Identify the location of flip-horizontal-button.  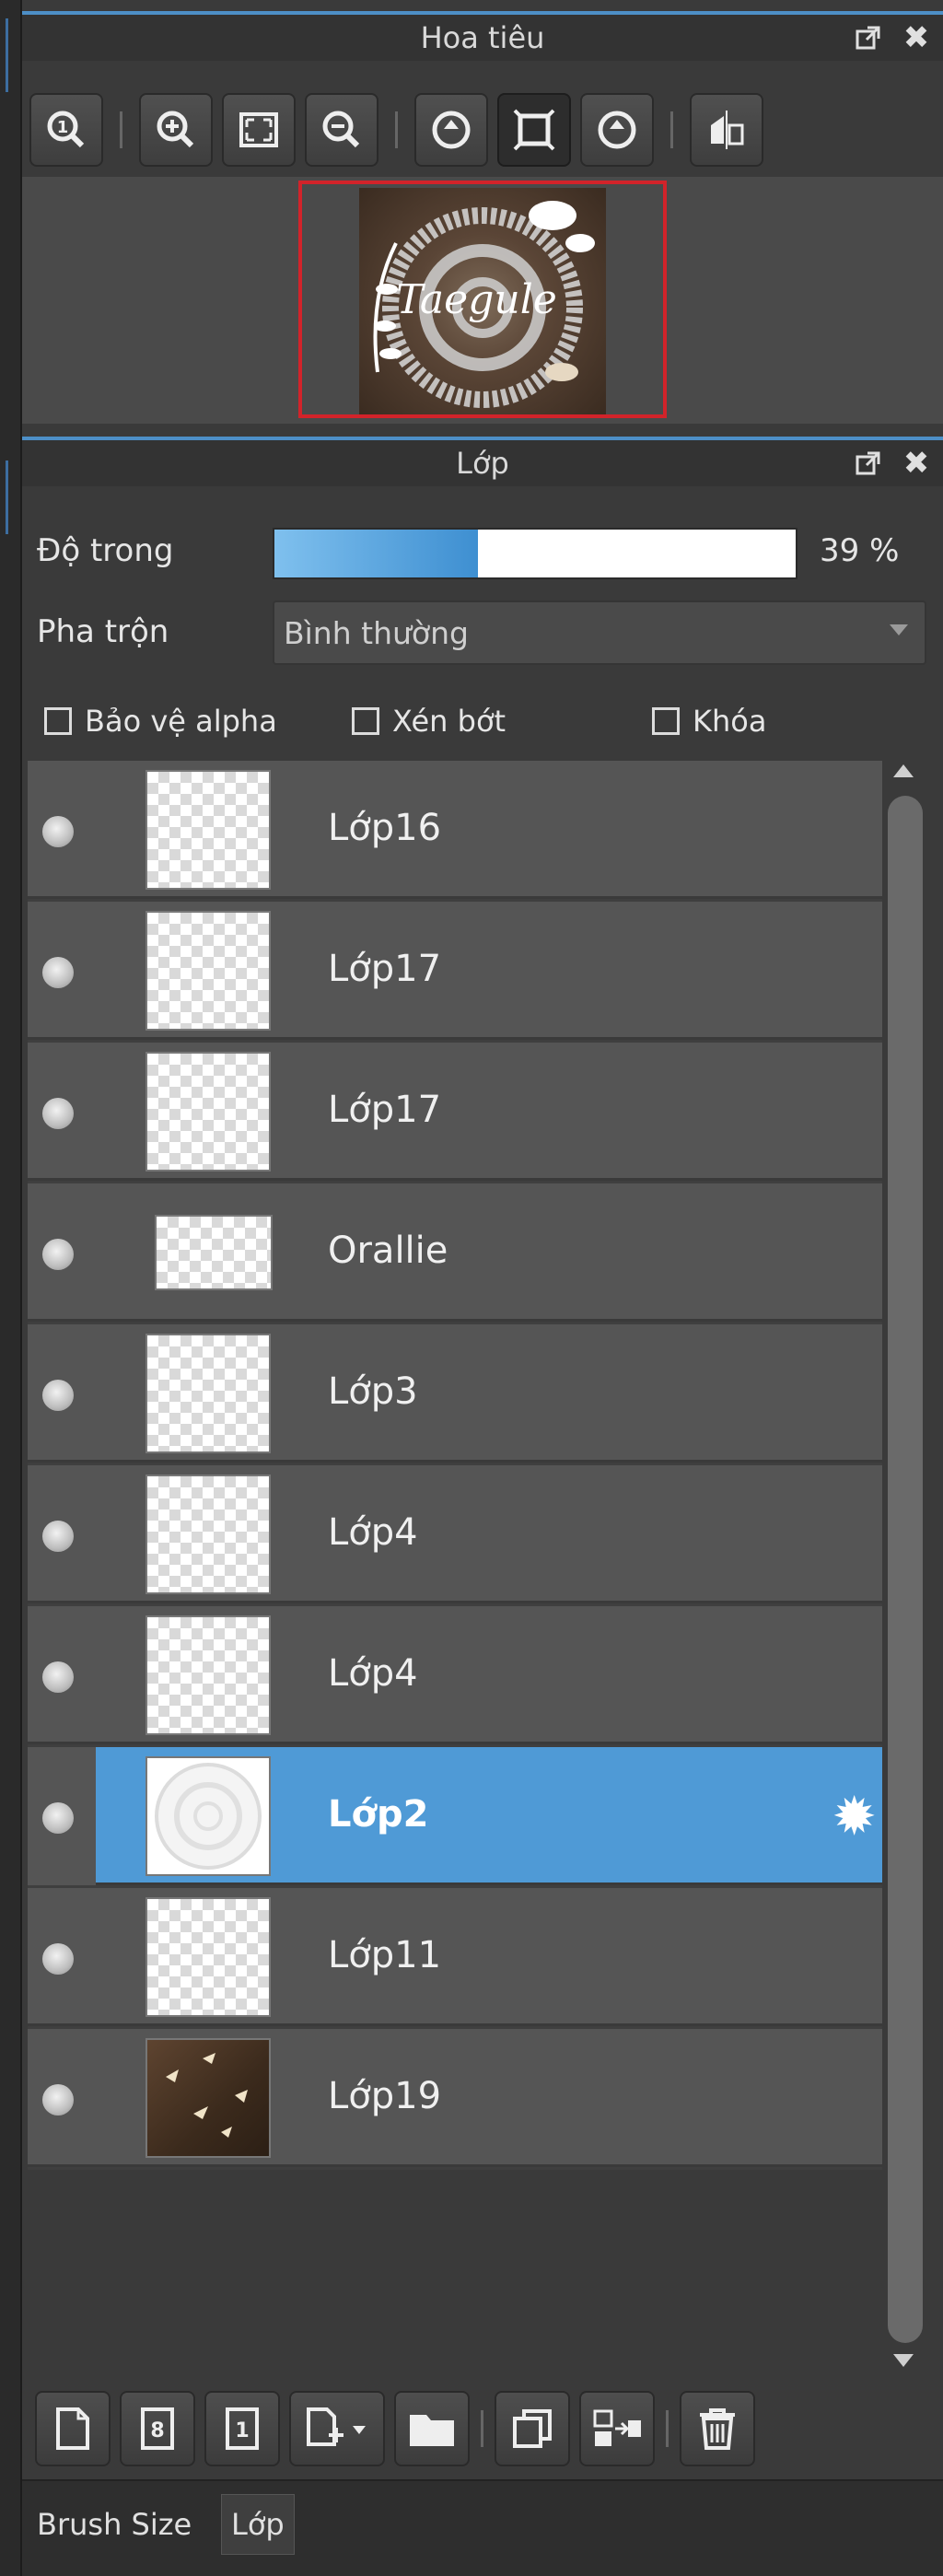
(726, 130).